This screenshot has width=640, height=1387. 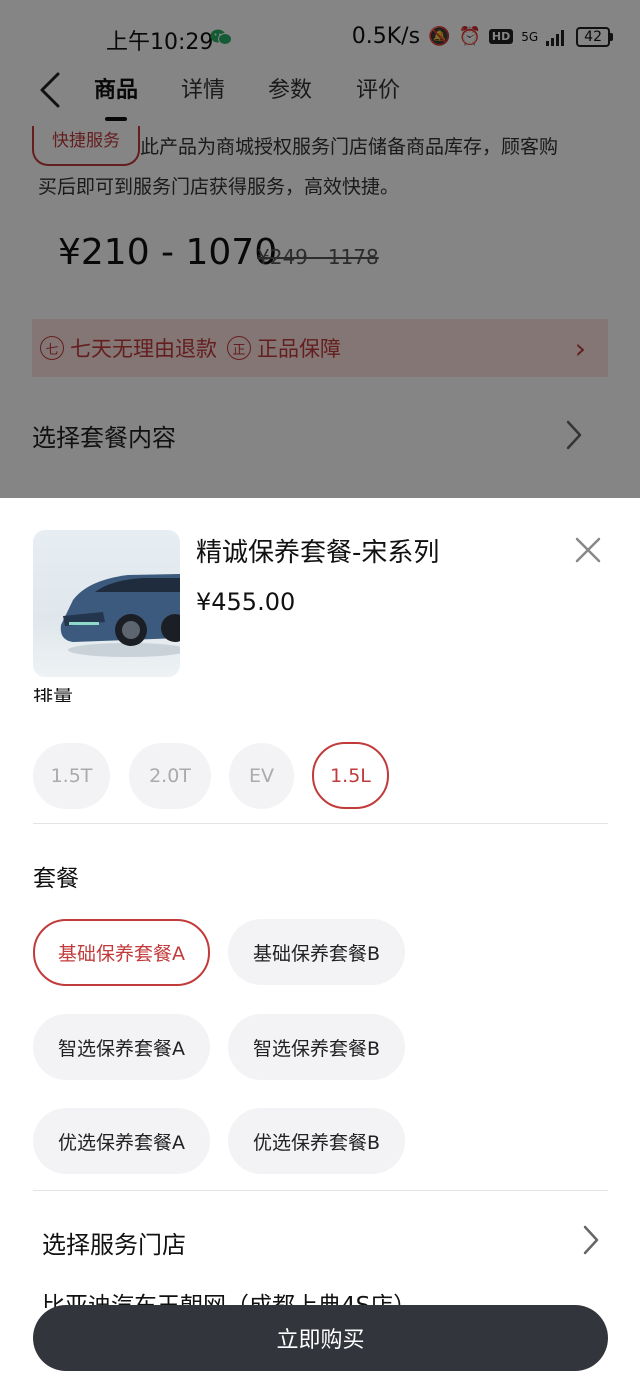 I want to click on chevron-right-icon, so click(x=591, y=1240).